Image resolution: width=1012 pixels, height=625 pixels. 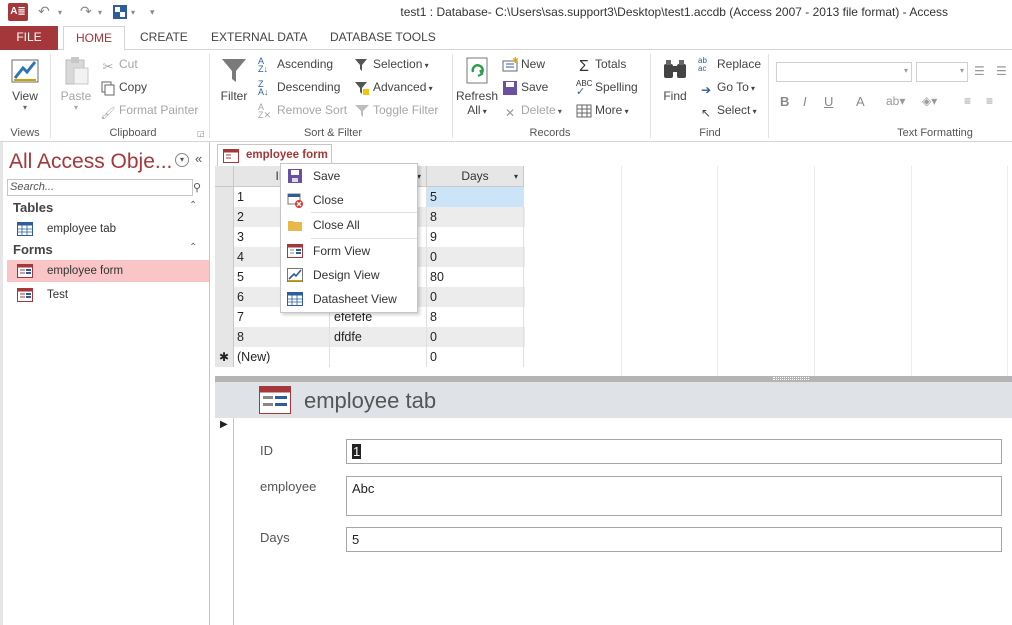 I want to click on column-header-days: Days ▾, so click(x=475, y=176).